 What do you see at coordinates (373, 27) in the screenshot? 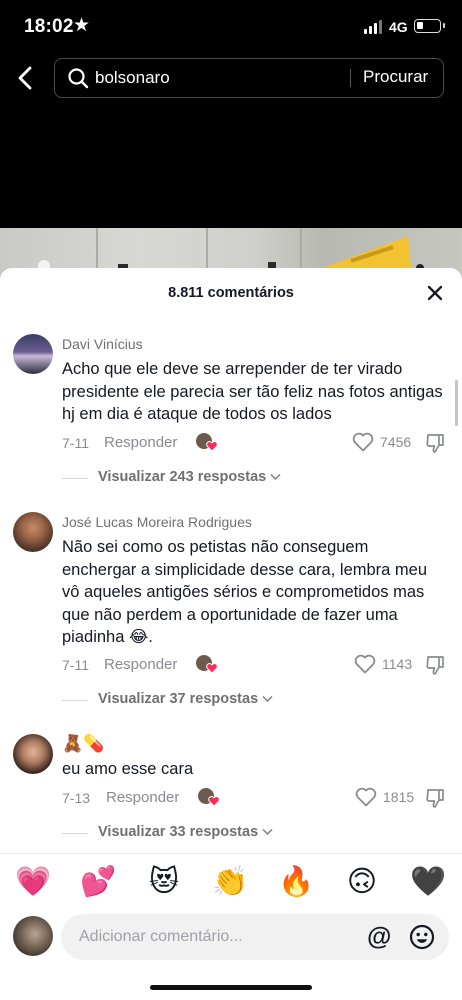
I see `signal-icon` at bounding box center [373, 27].